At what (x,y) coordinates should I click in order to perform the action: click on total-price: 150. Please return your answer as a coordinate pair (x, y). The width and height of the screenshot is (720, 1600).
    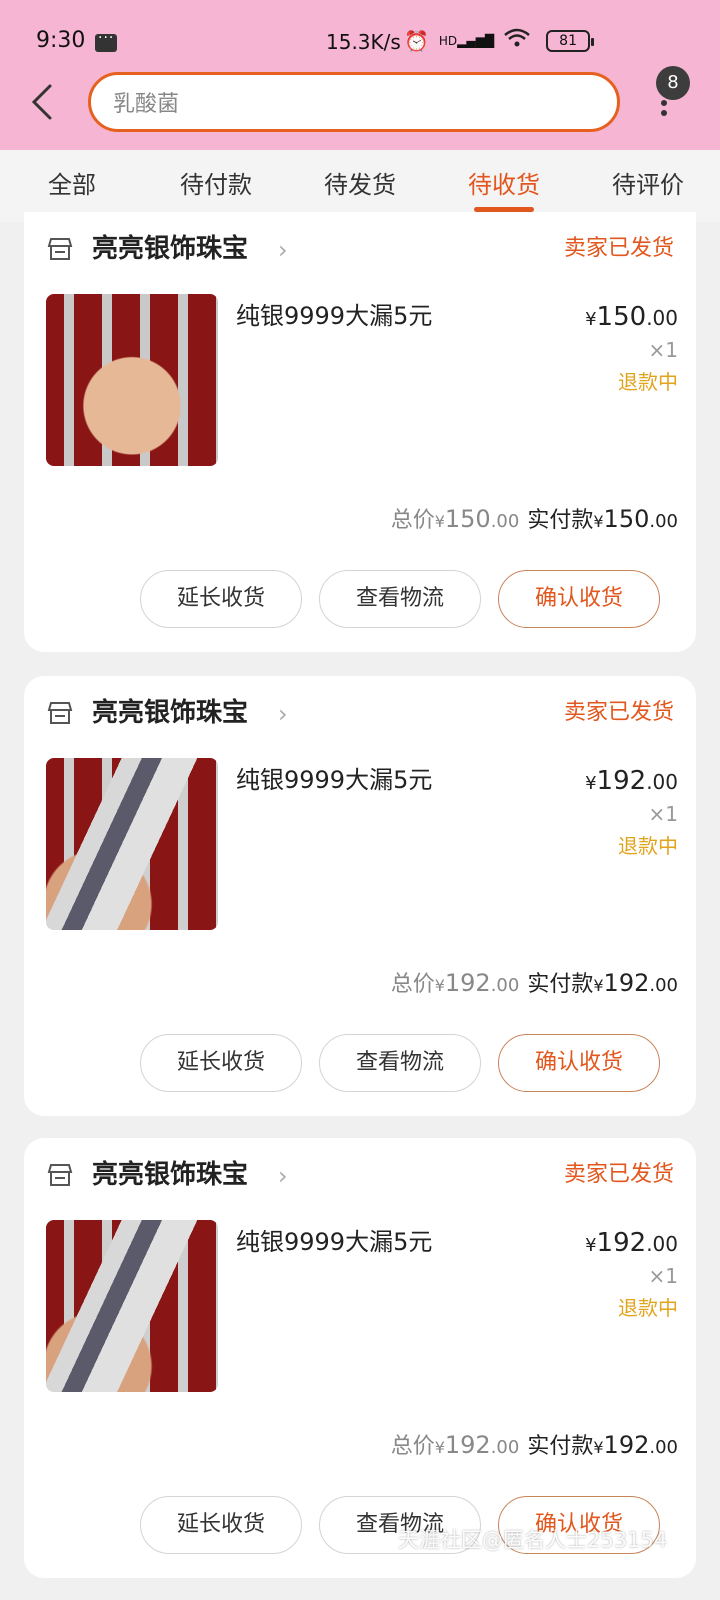
    Looking at the image, I should click on (467, 519).